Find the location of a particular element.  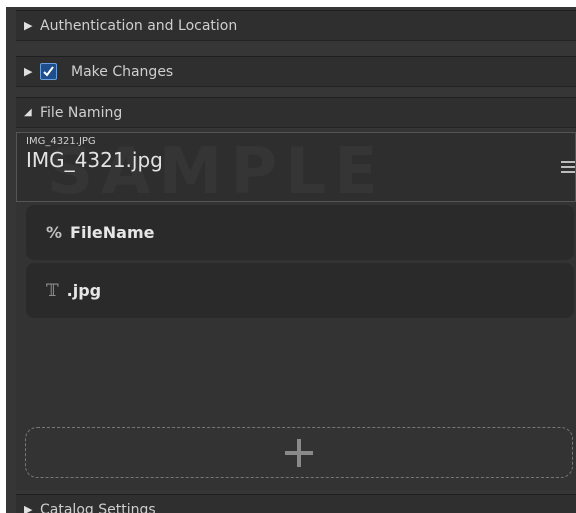

token-text: 𝕋 .jpg is located at coordinates (300, 290).